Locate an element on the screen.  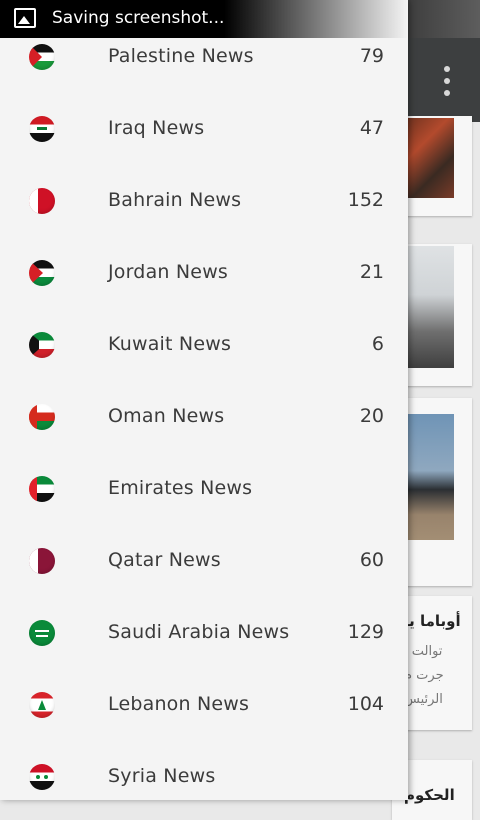
drawer-item-count: 129 is located at coordinates (365, 632).